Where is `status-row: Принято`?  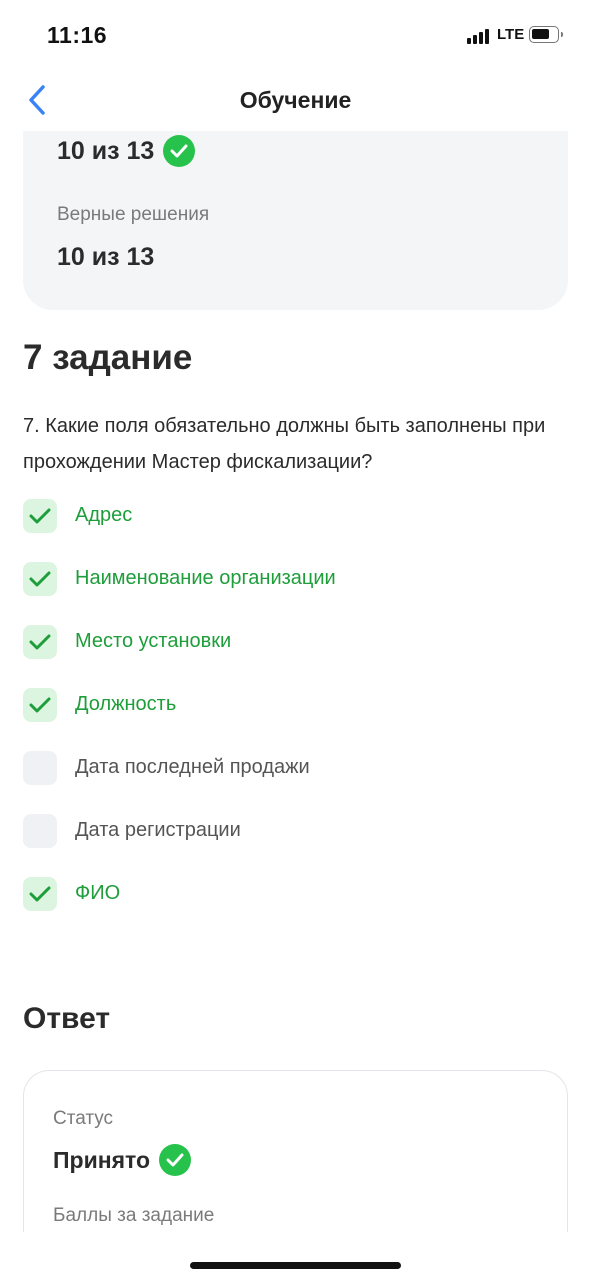
status-row: Принято is located at coordinates (122, 1160).